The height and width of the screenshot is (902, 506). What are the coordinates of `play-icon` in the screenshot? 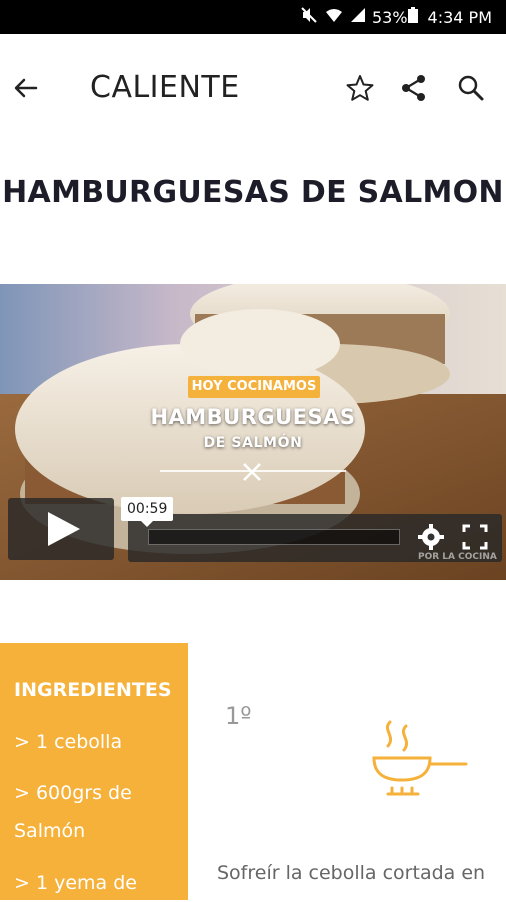 It's located at (64, 529).